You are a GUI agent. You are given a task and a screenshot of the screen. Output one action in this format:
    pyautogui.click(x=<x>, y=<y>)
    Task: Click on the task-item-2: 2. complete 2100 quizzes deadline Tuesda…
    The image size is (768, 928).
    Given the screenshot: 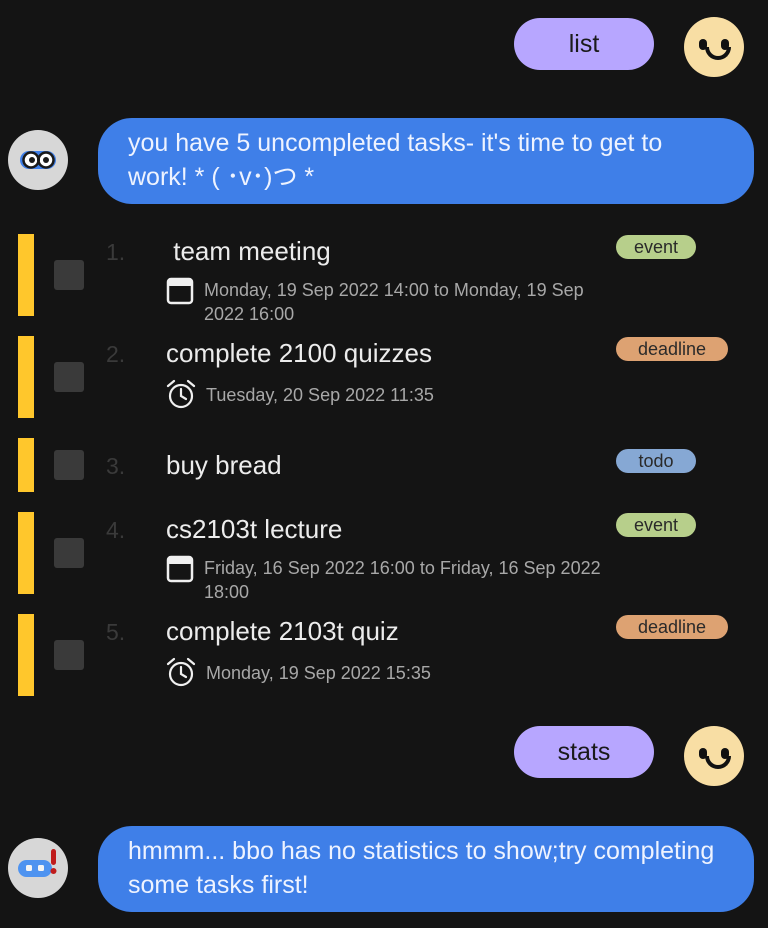 What is the action you would take?
    pyautogui.click(x=384, y=377)
    